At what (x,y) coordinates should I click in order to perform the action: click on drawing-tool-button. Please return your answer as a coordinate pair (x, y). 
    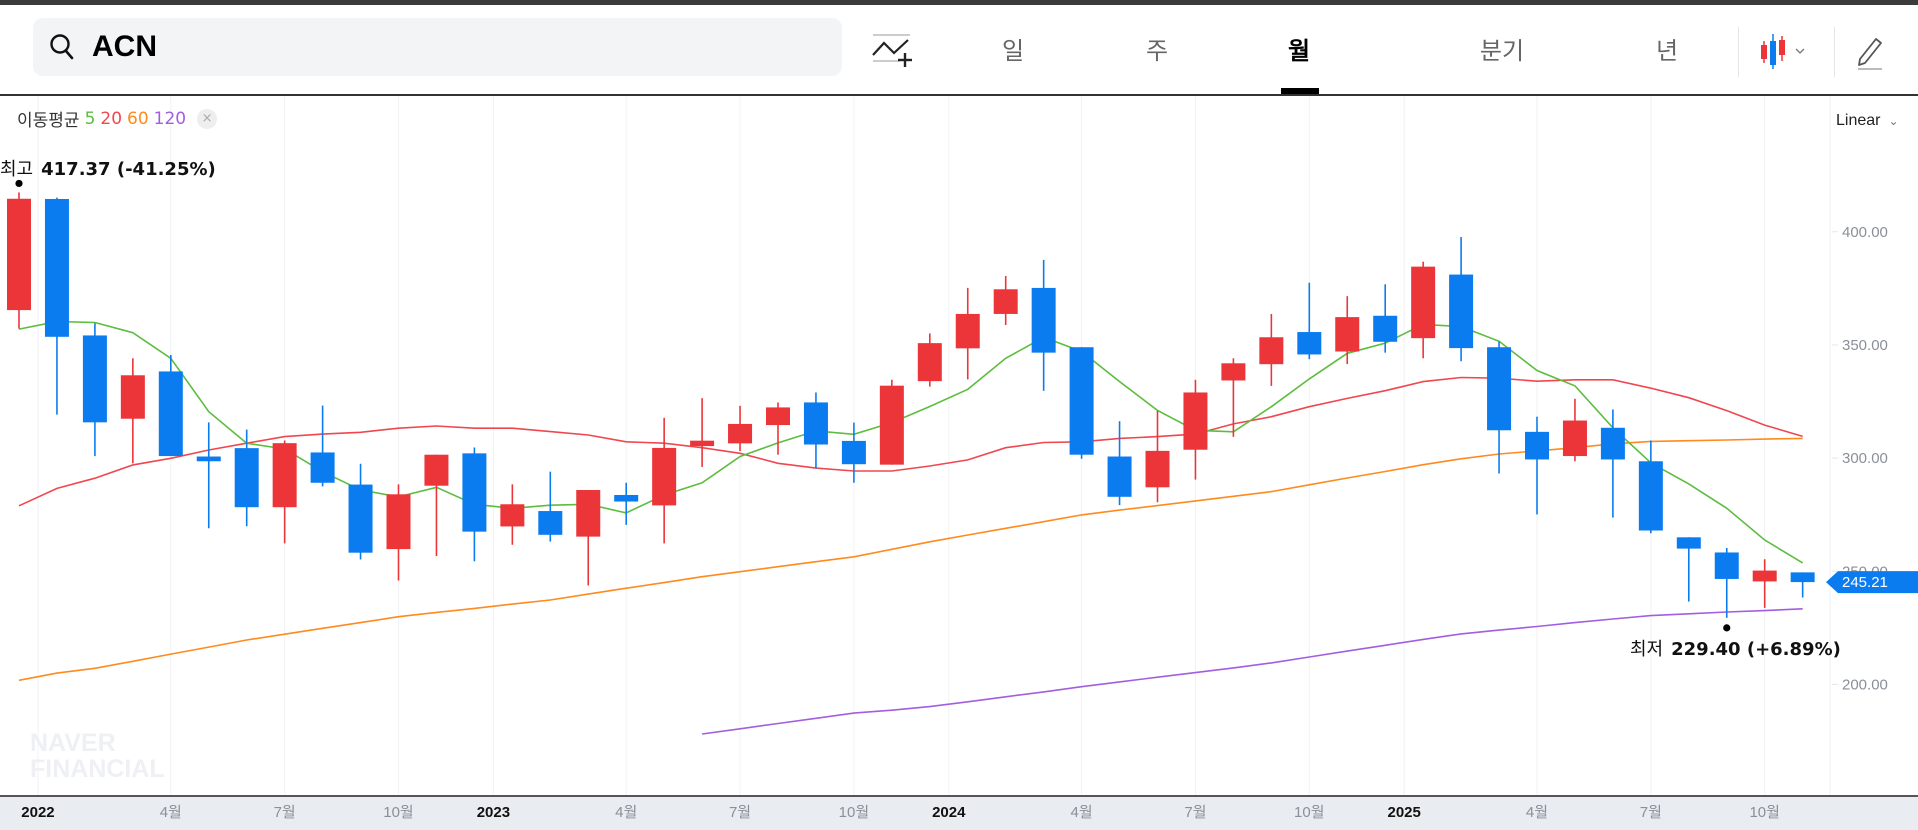
    Looking at the image, I should click on (1870, 51).